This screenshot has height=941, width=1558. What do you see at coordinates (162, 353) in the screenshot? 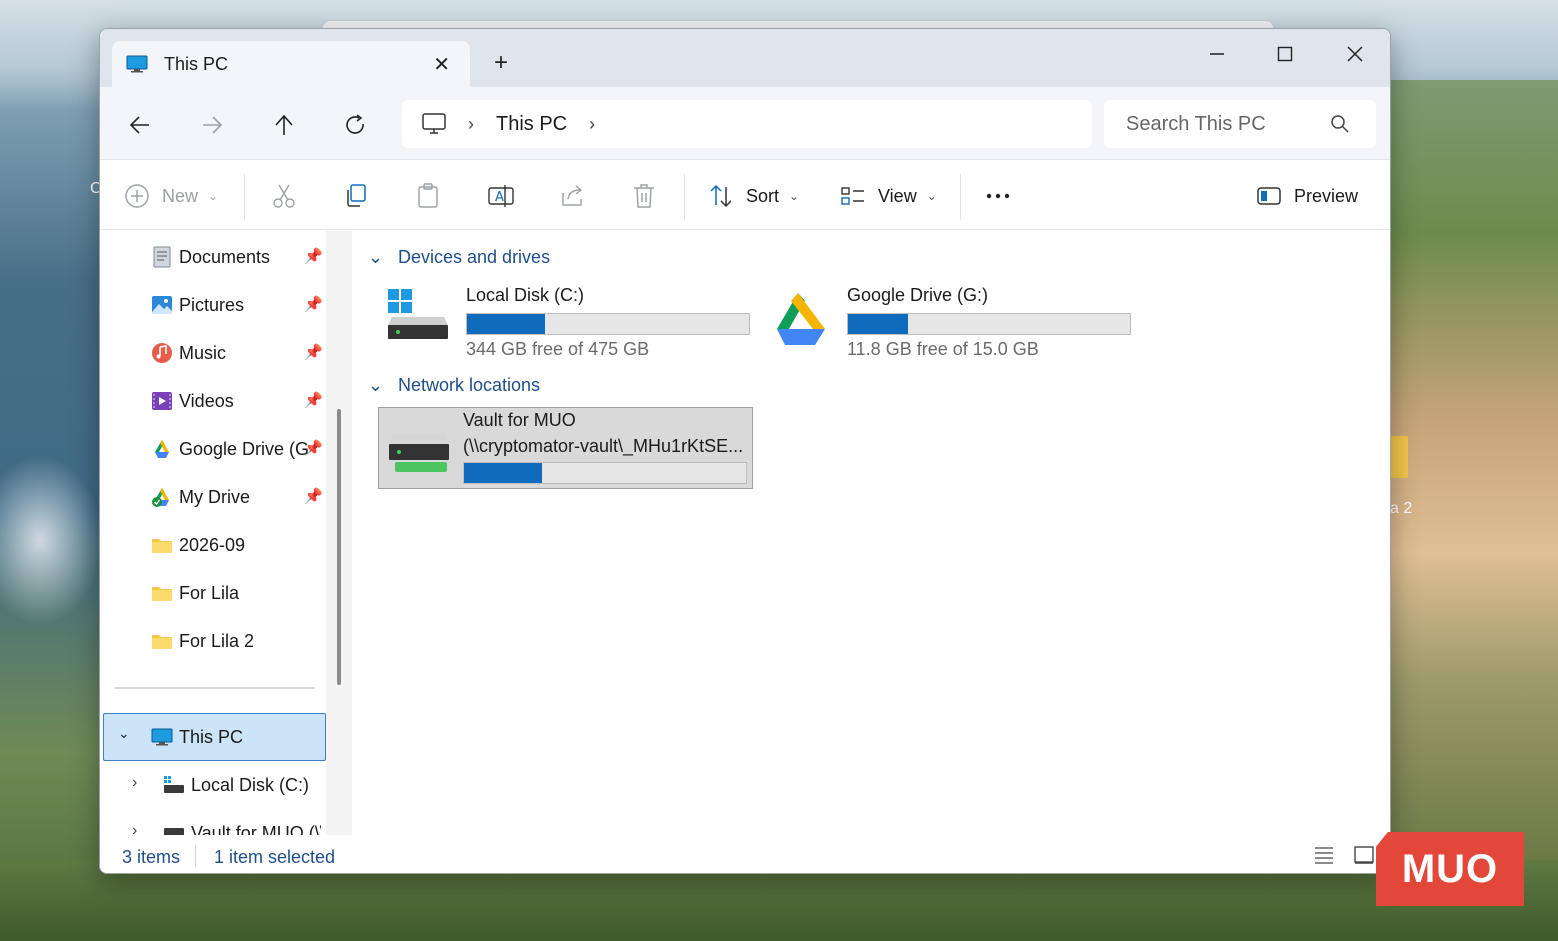
I see `music-icon` at bounding box center [162, 353].